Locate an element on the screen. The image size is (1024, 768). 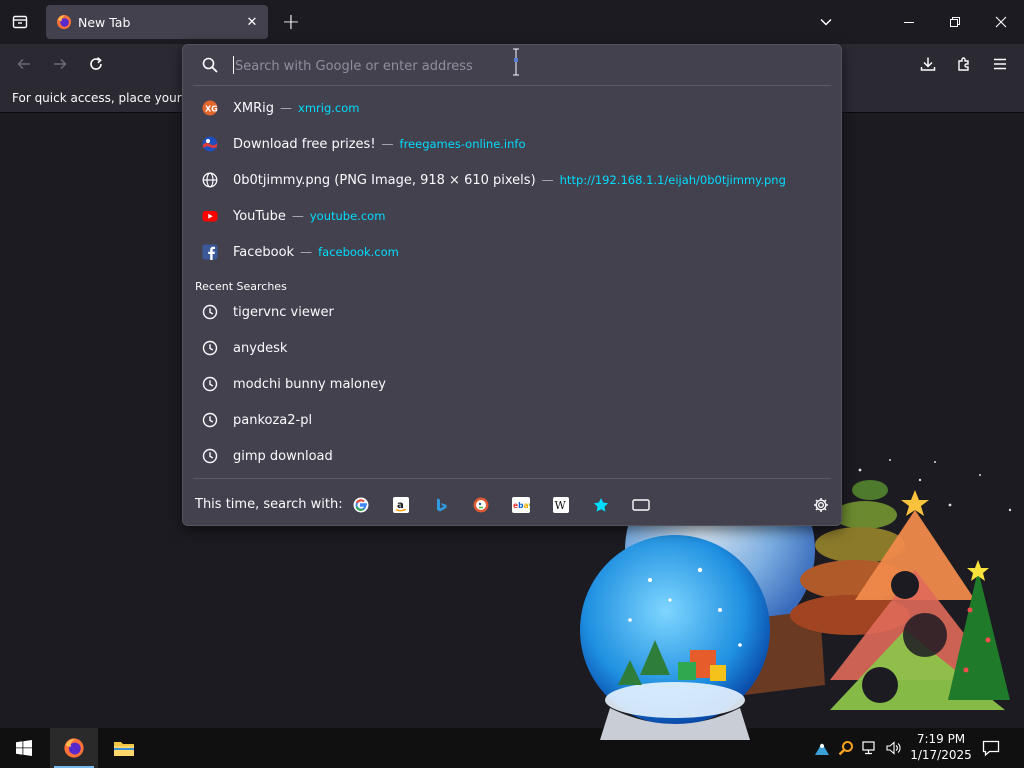
new-tab-button: + is located at coordinates (291, 22).